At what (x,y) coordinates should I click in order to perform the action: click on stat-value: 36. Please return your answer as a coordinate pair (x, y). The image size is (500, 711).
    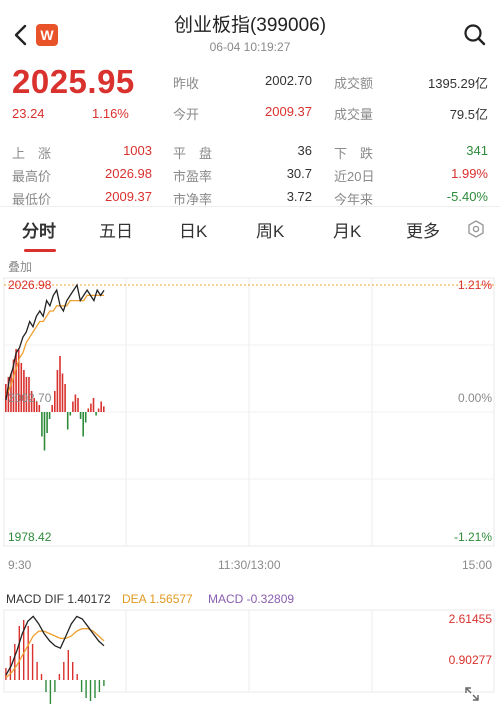
    Looking at the image, I should click on (304, 150).